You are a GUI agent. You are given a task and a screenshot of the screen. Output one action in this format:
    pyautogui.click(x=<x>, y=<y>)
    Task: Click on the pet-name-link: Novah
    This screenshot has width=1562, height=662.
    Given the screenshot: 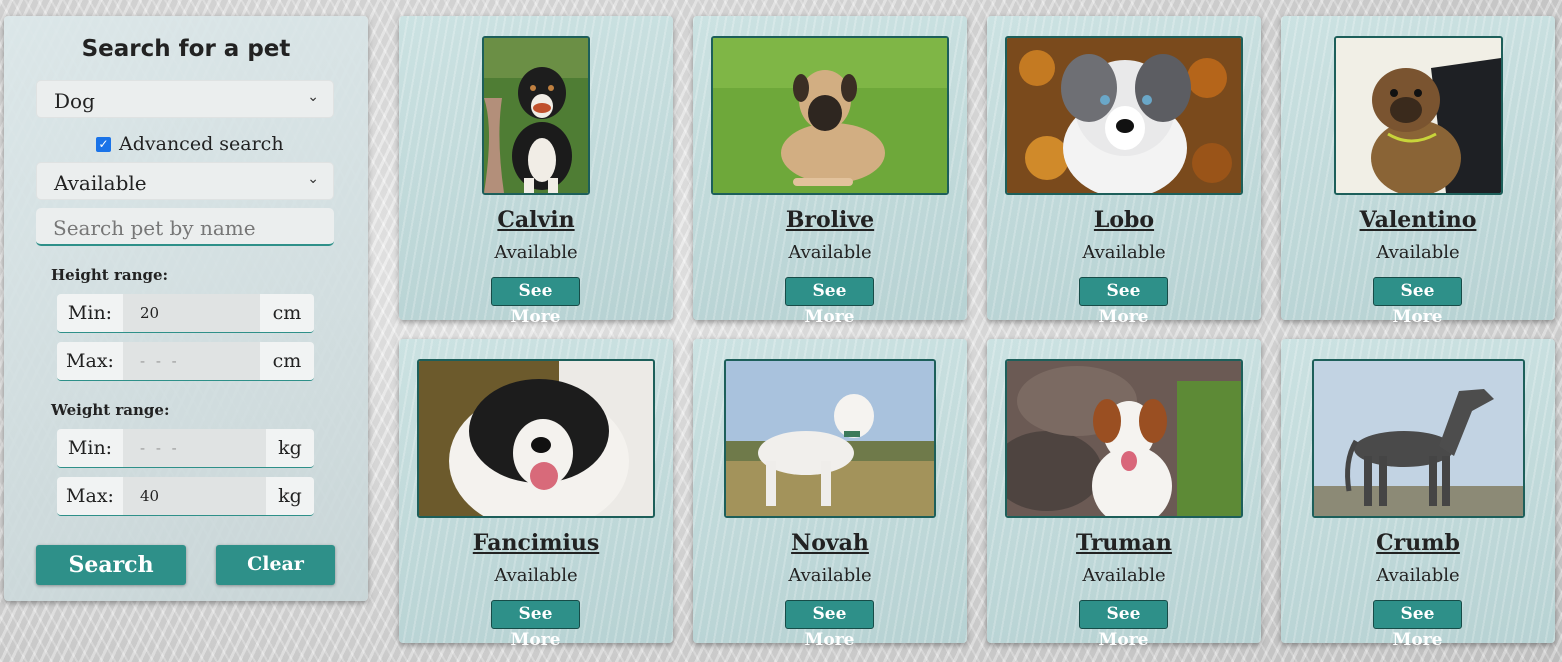 What is the action you would take?
    pyautogui.click(x=830, y=543)
    